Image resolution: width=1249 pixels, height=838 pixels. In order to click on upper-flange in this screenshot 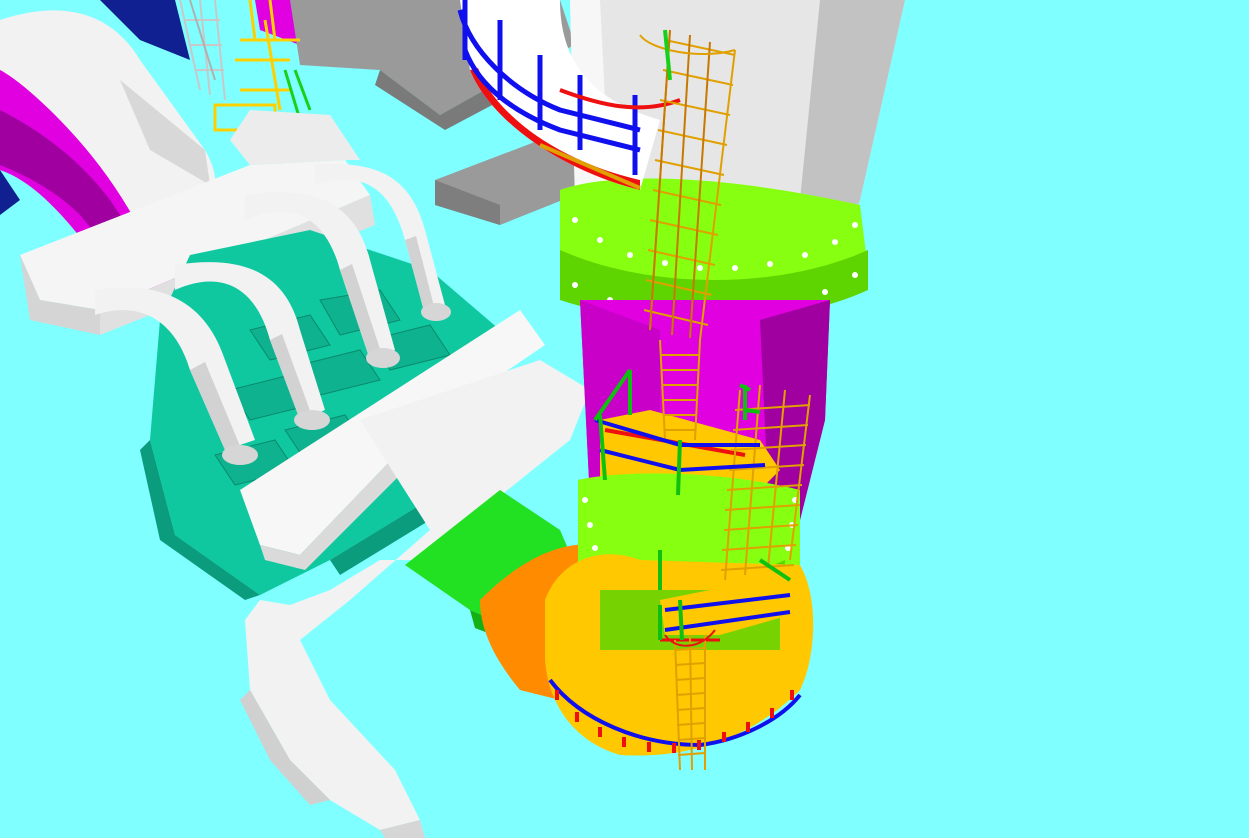, I will do `click(714, 250)`.